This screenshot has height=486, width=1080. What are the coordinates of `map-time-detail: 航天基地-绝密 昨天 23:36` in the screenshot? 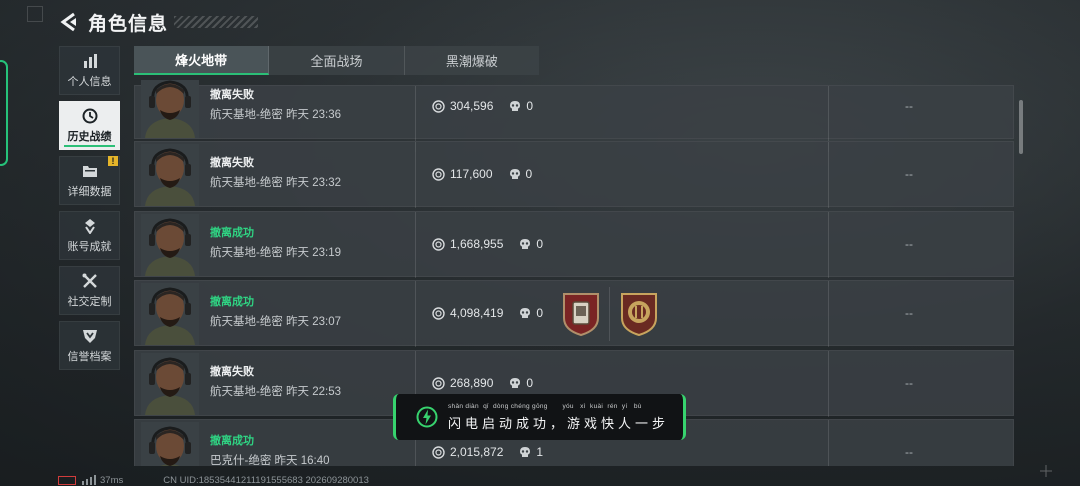 It's located at (275, 115).